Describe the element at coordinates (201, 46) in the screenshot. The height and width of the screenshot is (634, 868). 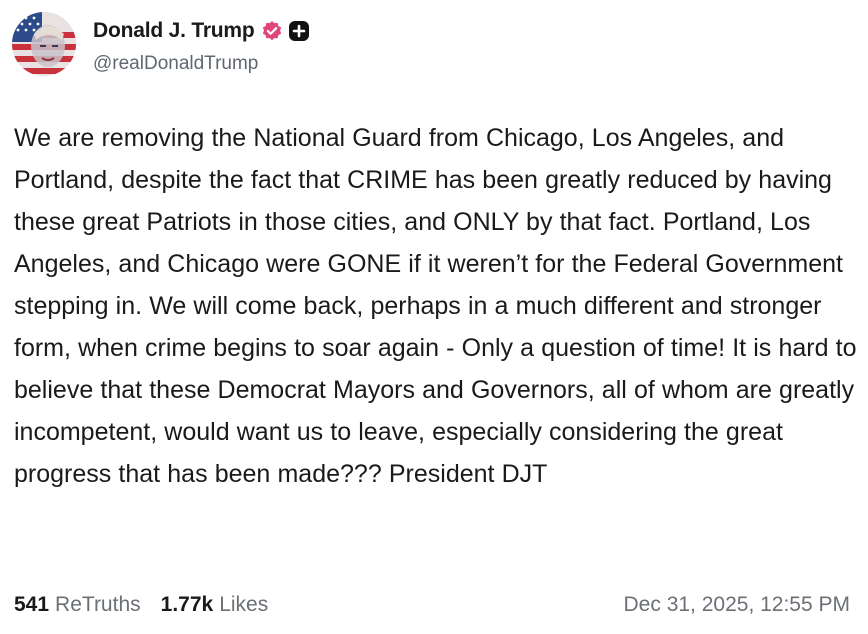
I see `author-info: Donald J. Trump @realDonaldTrump` at that location.